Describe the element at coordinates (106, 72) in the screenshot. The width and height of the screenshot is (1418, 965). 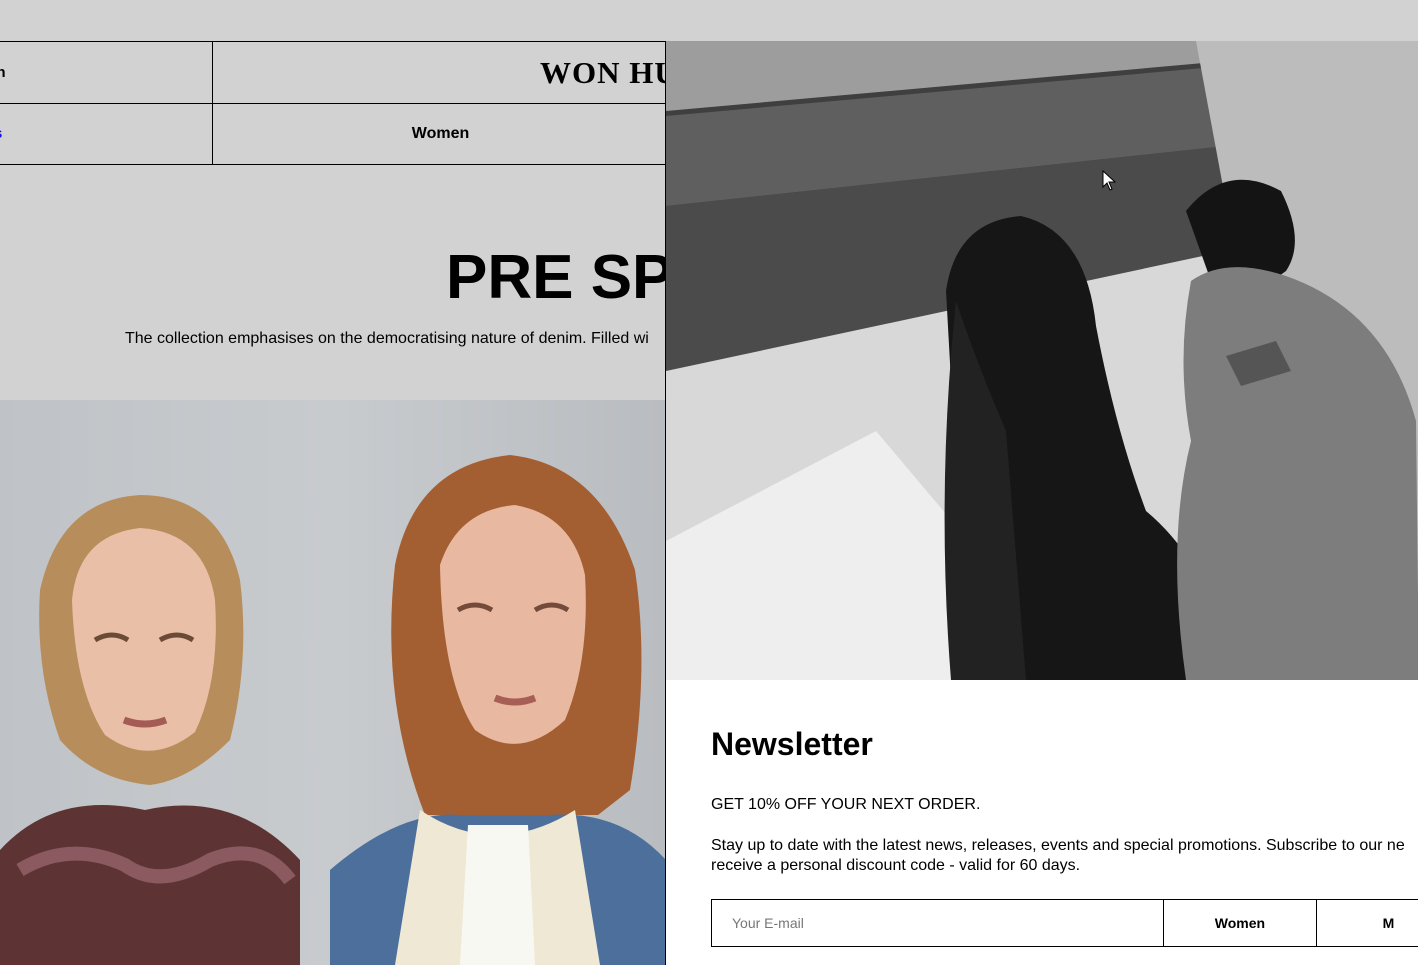
I see `search-cell: ch` at that location.